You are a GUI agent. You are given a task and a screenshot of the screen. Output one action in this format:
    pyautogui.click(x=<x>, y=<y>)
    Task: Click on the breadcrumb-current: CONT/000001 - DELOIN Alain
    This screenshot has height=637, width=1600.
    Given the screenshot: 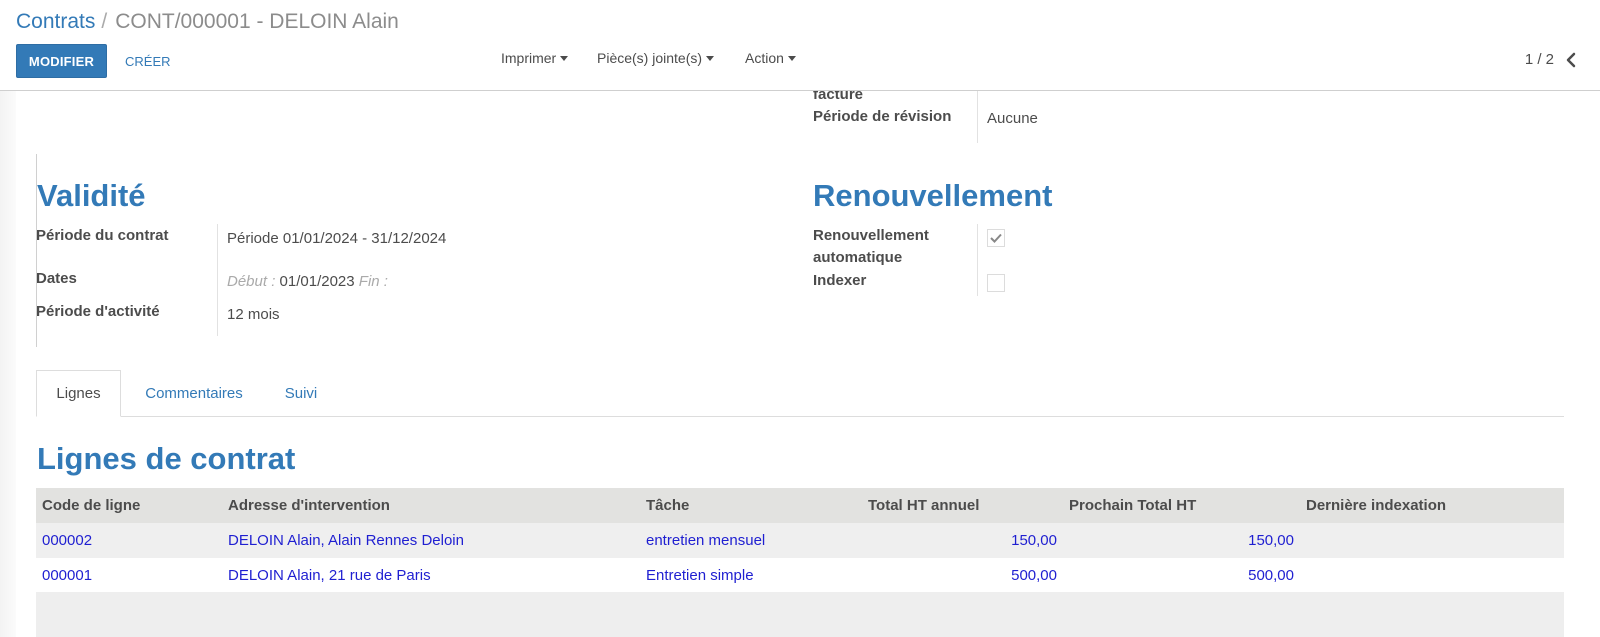 What is the action you would take?
    pyautogui.click(x=257, y=21)
    